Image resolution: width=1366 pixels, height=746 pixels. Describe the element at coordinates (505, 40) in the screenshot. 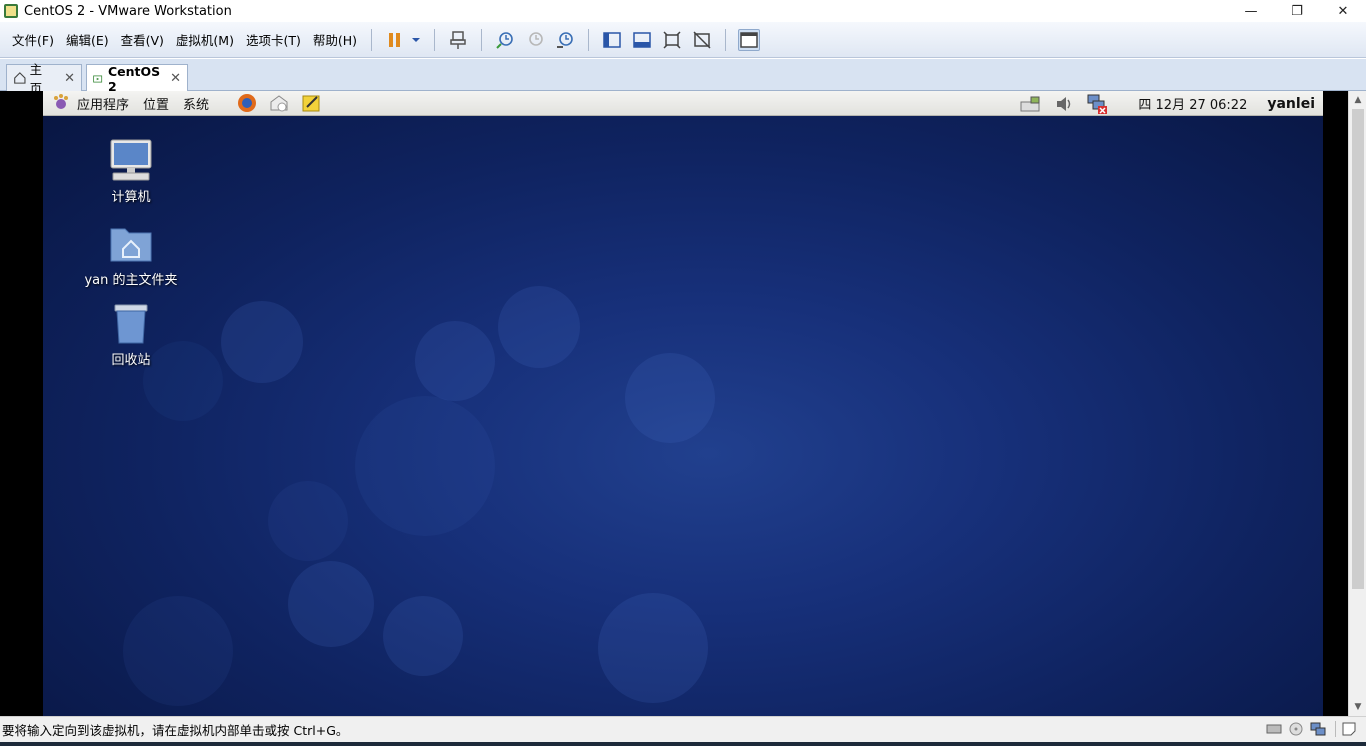

I see `take-snapshot-icon` at that location.